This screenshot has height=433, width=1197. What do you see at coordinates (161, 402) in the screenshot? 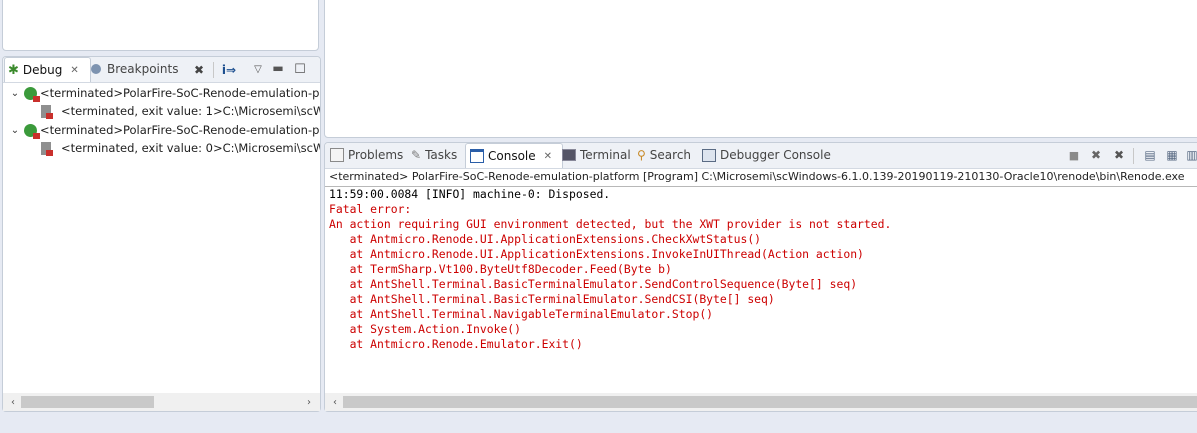
I see `debug-hscrollbar: ‹ ›` at bounding box center [161, 402].